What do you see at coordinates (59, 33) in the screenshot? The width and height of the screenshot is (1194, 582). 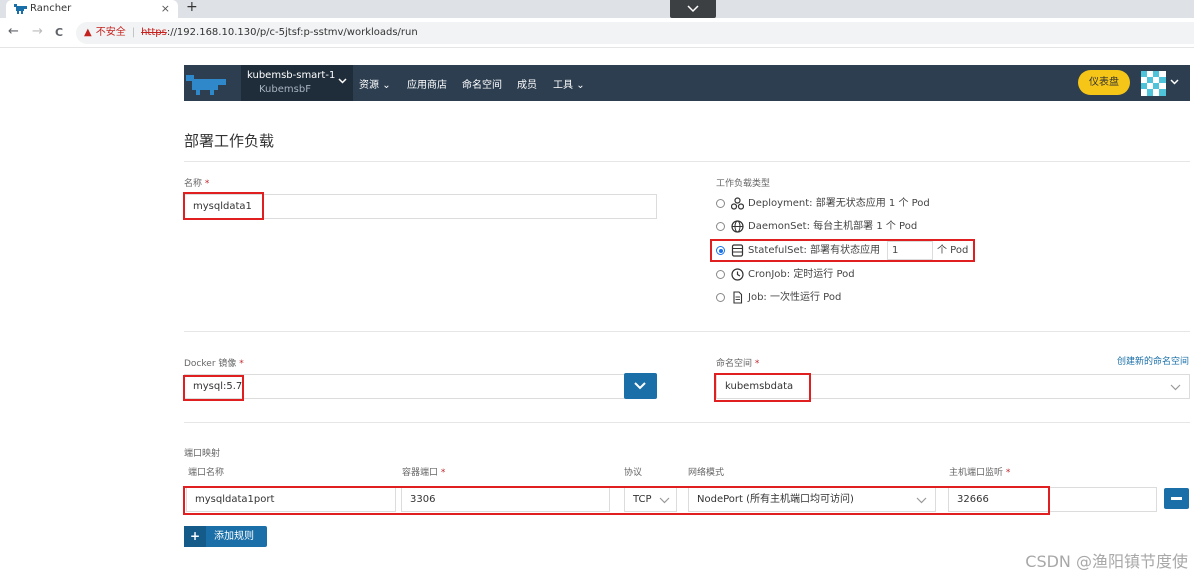 I see `reload-button: C` at bounding box center [59, 33].